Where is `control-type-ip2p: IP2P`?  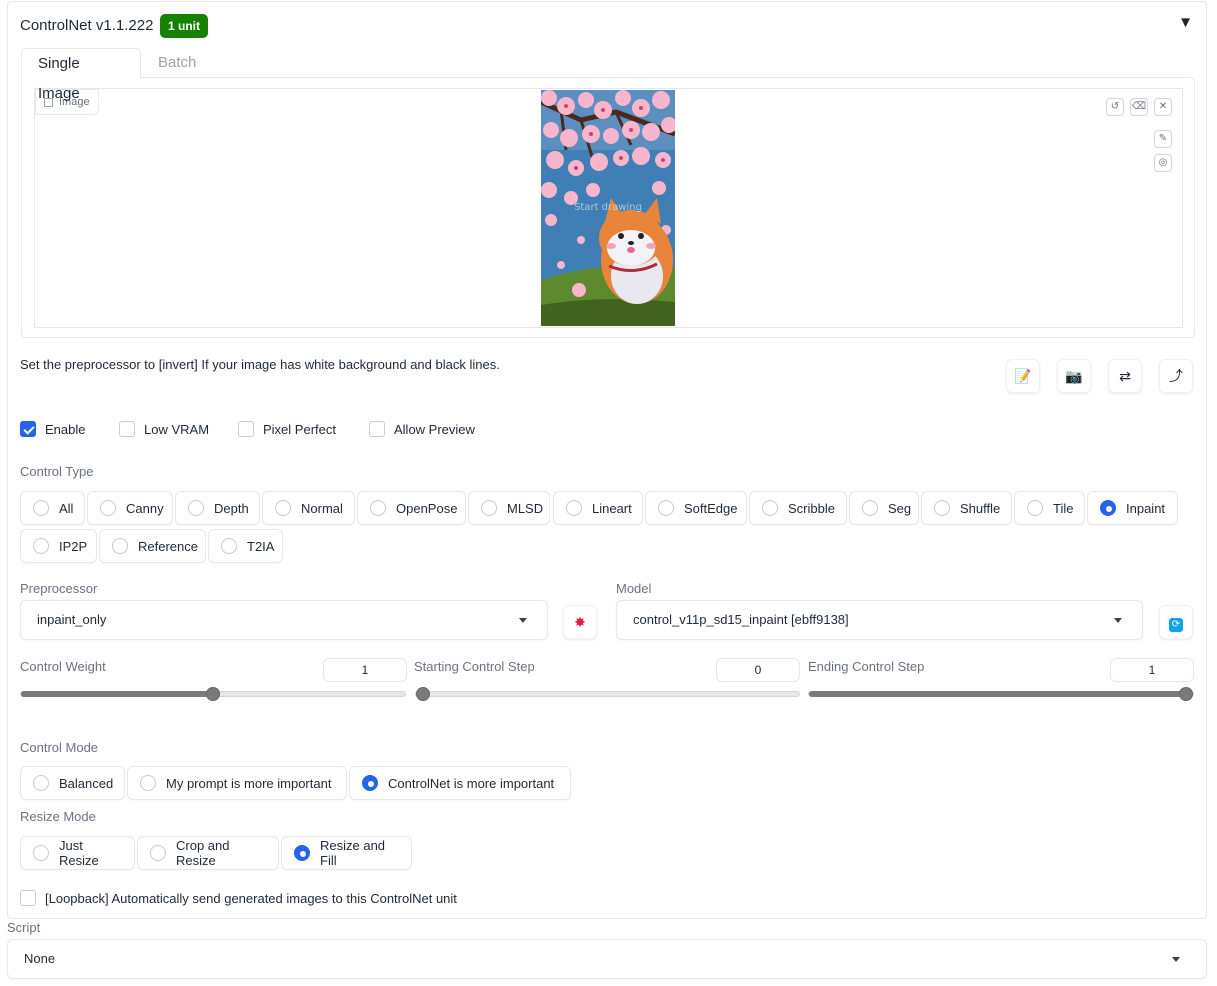
control-type-ip2p: IP2P is located at coordinates (58, 546).